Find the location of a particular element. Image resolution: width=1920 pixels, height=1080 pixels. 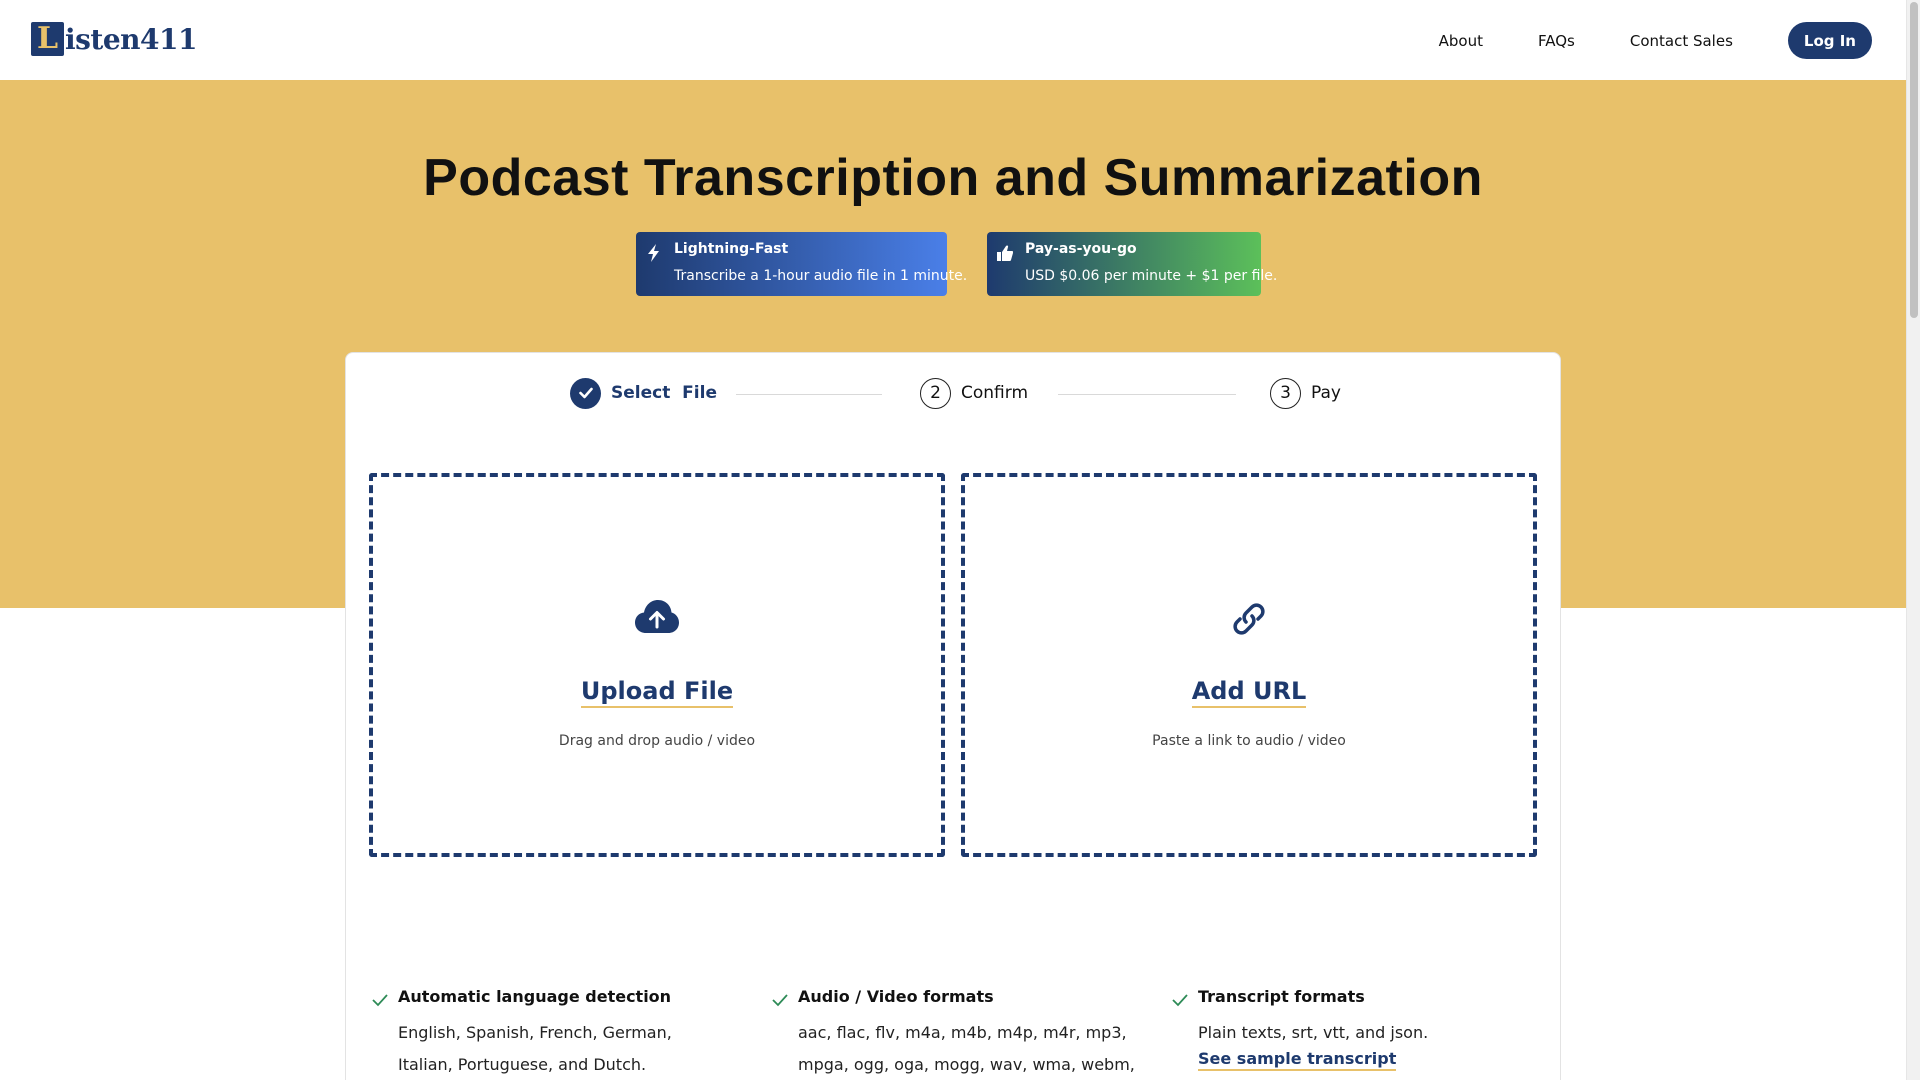

step-label: Confirm is located at coordinates (995, 393).